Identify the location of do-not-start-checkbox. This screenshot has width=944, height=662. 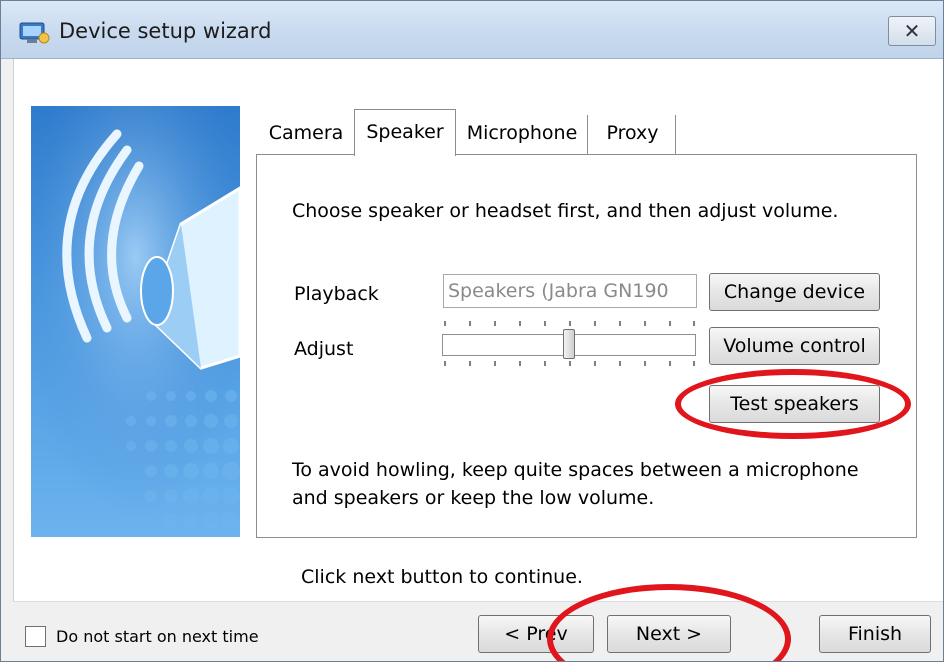
(35, 636).